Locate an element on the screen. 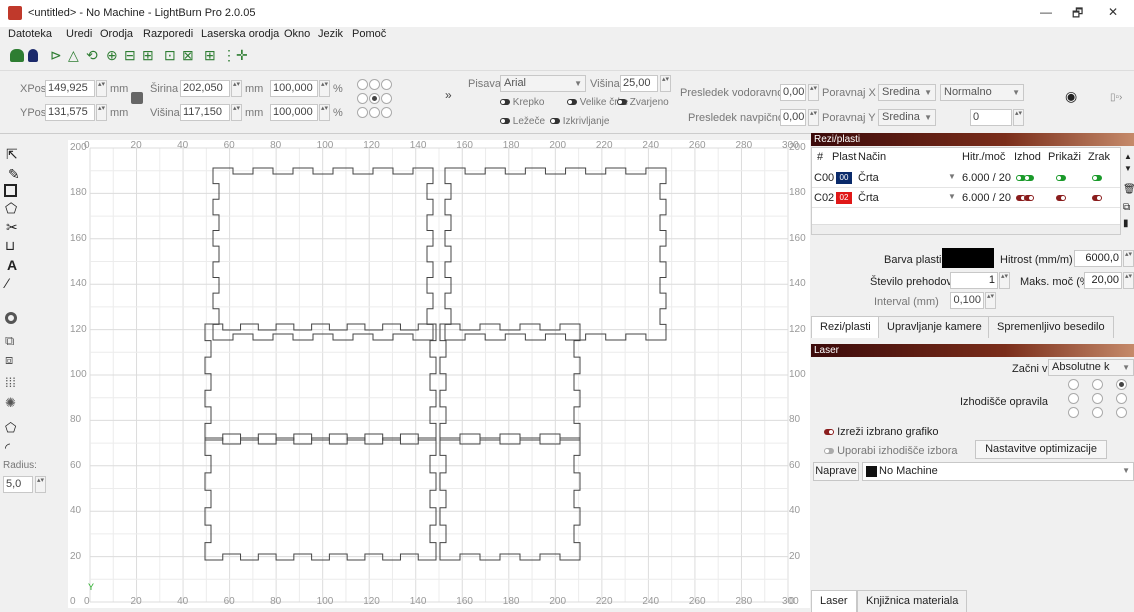 This screenshot has width=1134, height=612. delete-icon: 🗑 is located at coordinates (1128, 189).